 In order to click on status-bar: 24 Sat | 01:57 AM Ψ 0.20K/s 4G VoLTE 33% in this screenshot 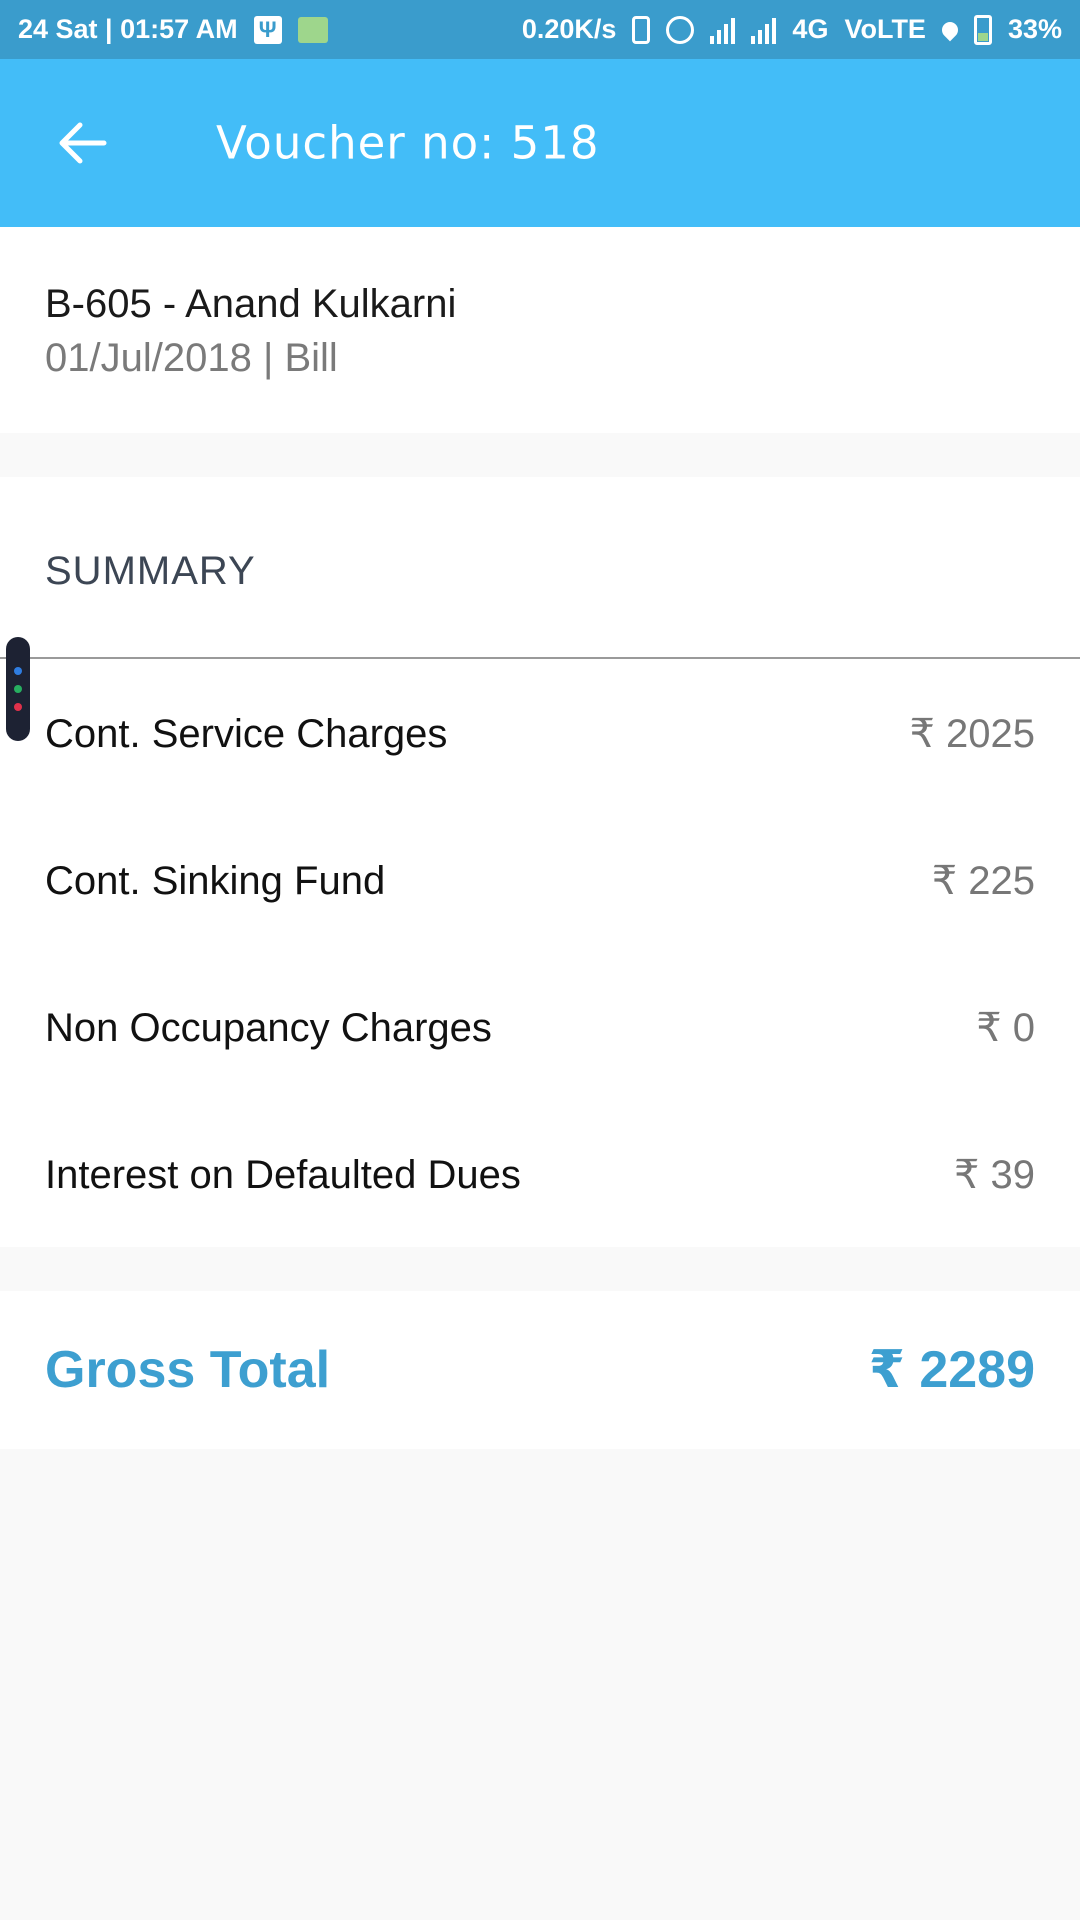, I will do `click(540, 29)`.